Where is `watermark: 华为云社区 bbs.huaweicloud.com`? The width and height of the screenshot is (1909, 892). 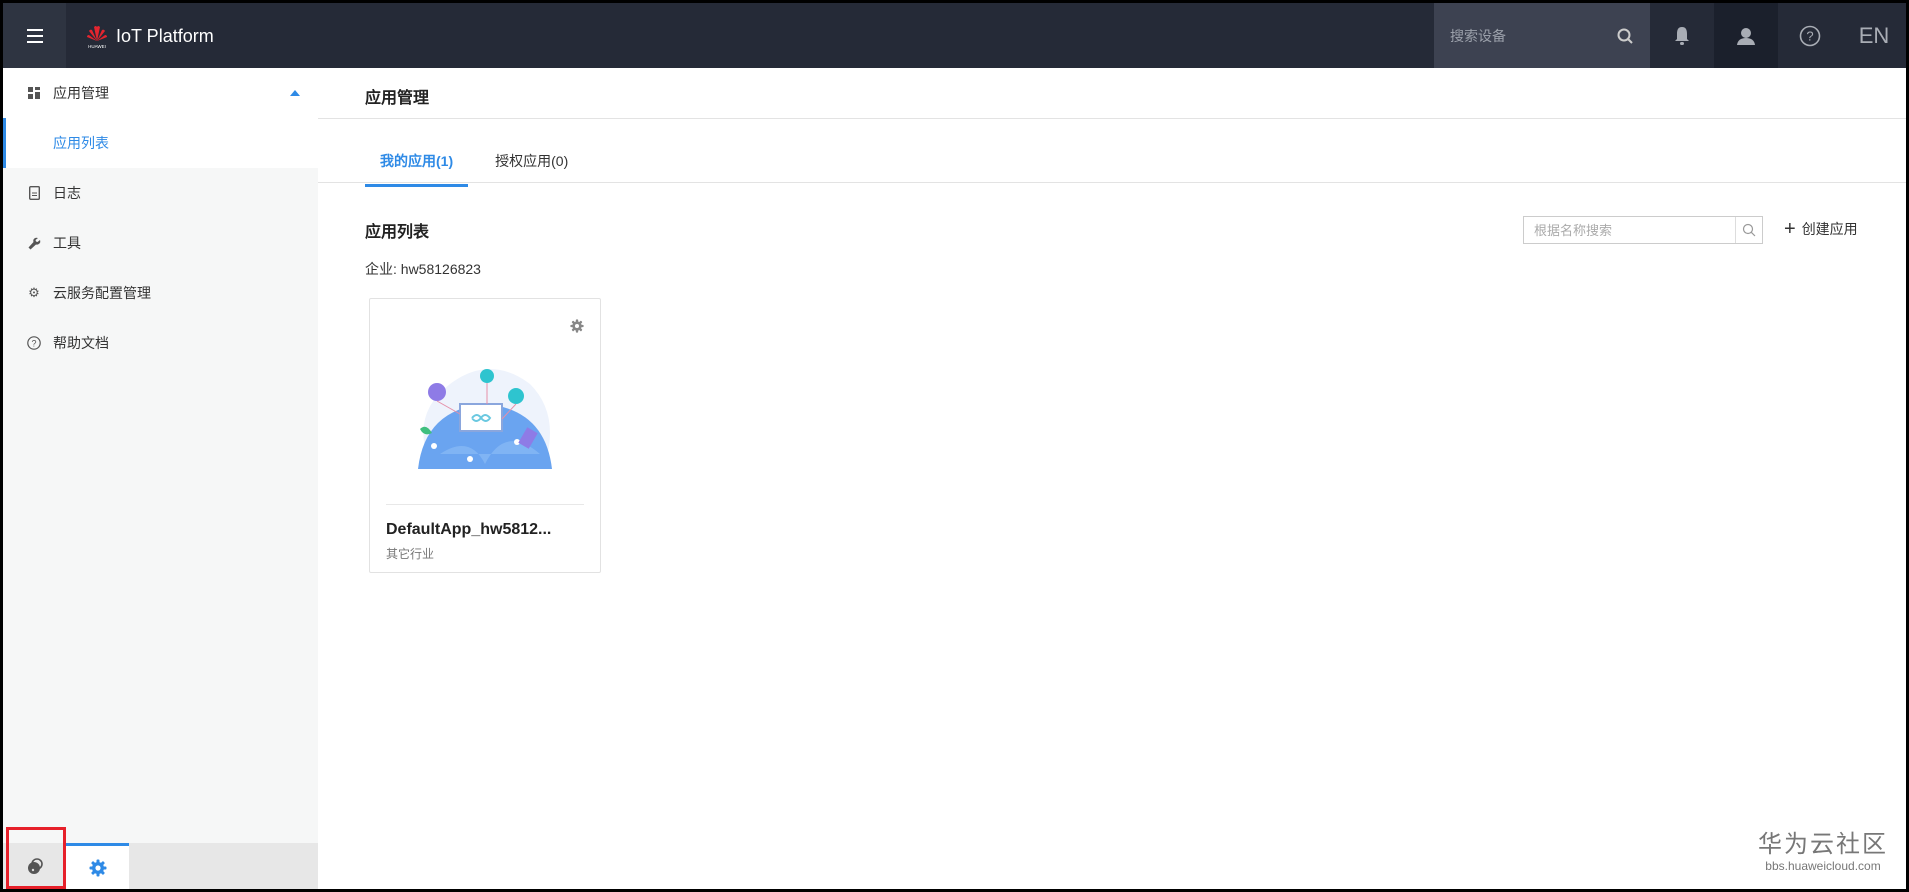 watermark: 华为云社区 bbs.huaweicloud.com is located at coordinates (1823, 848).